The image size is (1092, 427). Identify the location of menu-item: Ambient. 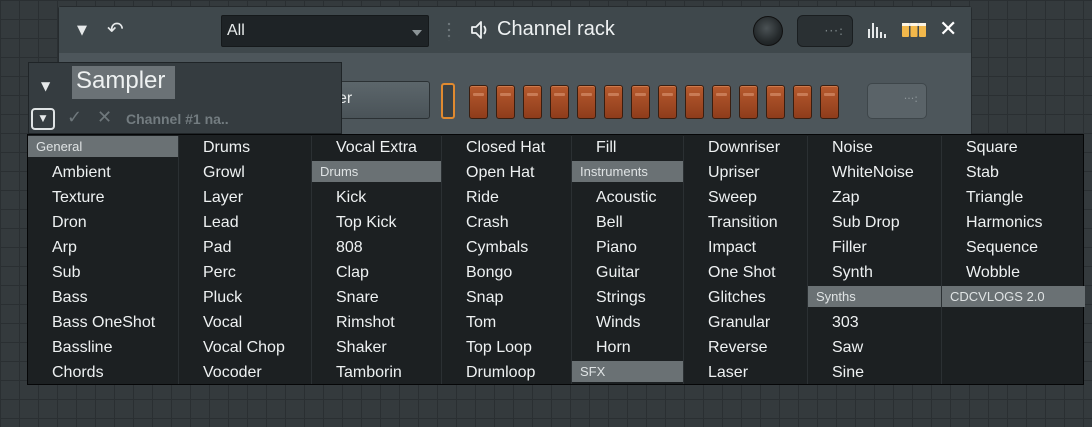
(103, 173).